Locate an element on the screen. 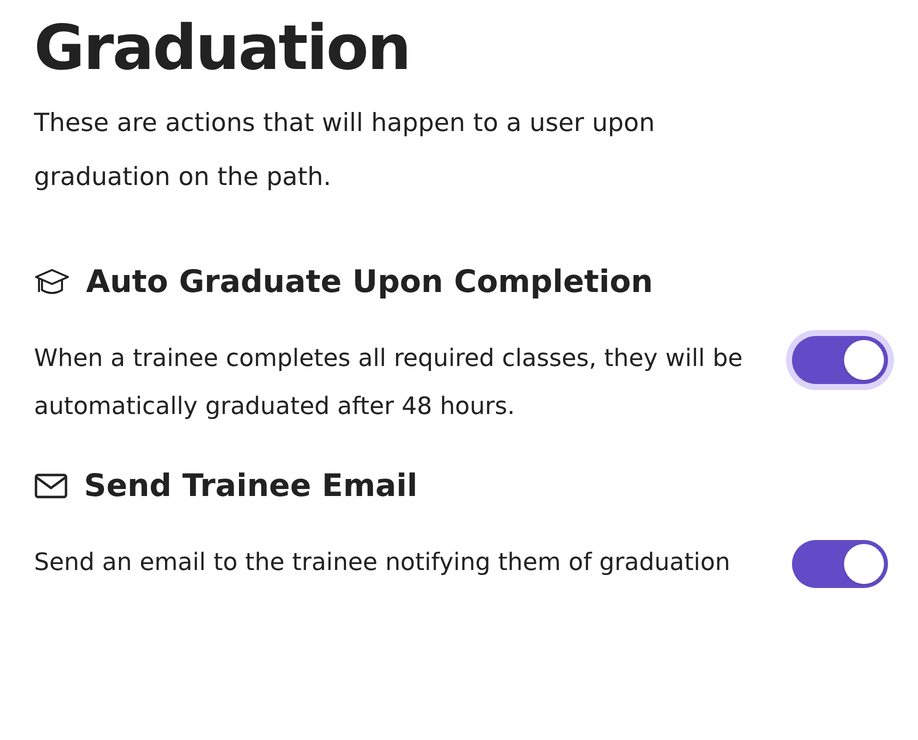 The height and width of the screenshot is (740, 918). envelope-icon is located at coordinates (51, 486).